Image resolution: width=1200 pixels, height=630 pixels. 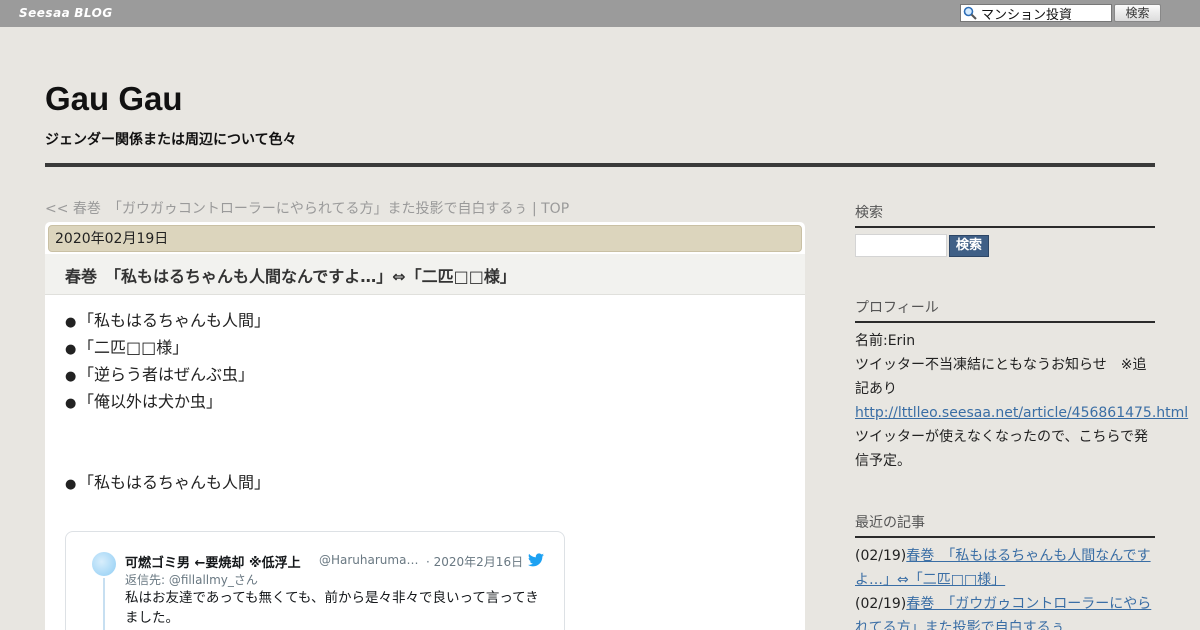 What do you see at coordinates (600, 13) in the screenshot?
I see `top-bar: SeesaaBLOG 検索` at bounding box center [600, 13].